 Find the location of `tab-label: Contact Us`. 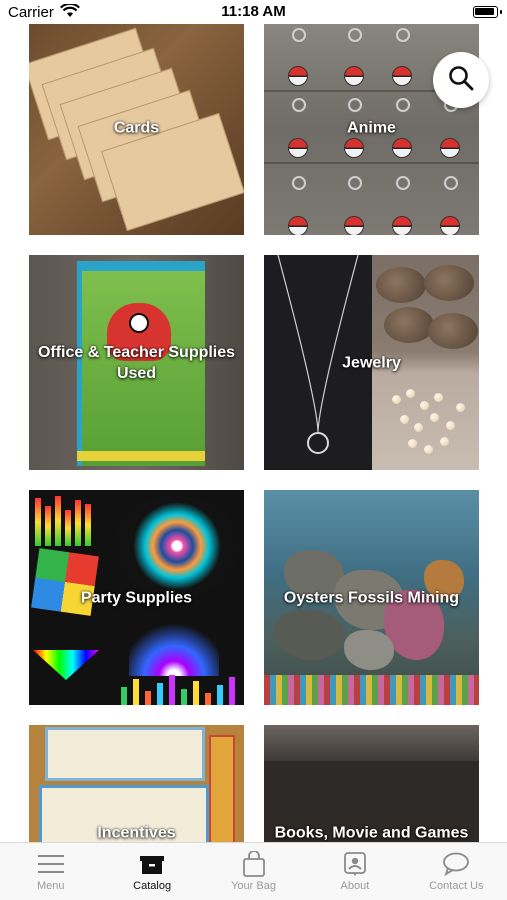

tab-label: Contact Us is located at coordinates (456, 886).